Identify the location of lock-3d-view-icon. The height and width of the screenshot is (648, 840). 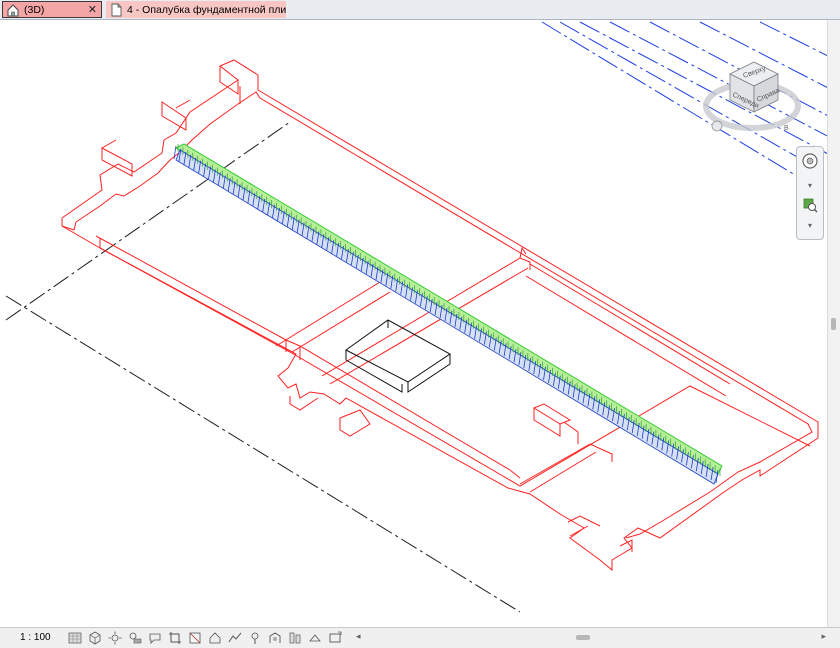
(215, 638).